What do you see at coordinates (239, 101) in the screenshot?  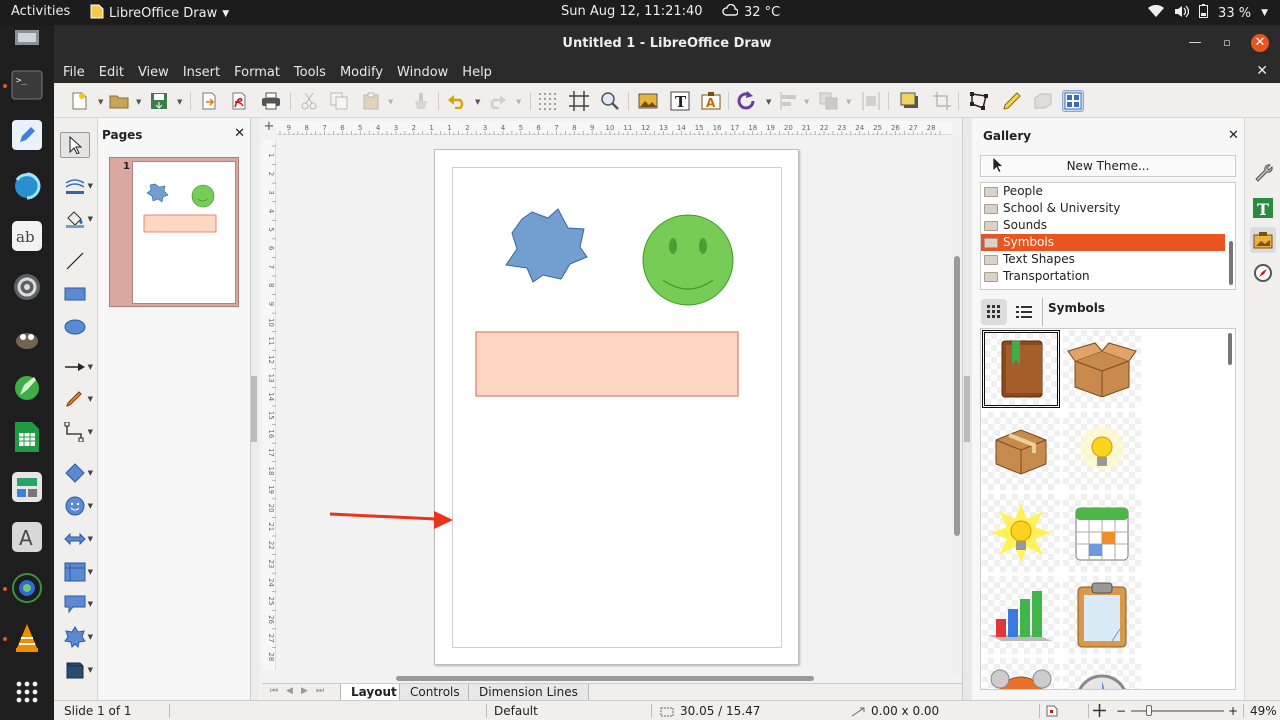 I see `export-pdf-icon` at bounding box center [239, 101].